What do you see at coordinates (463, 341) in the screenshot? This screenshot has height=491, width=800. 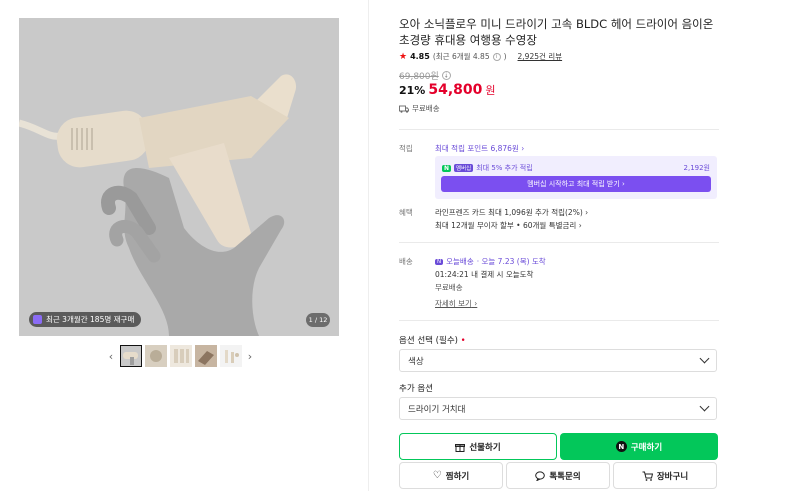 I see `required-mark: •` at bounding box center [463, 341].